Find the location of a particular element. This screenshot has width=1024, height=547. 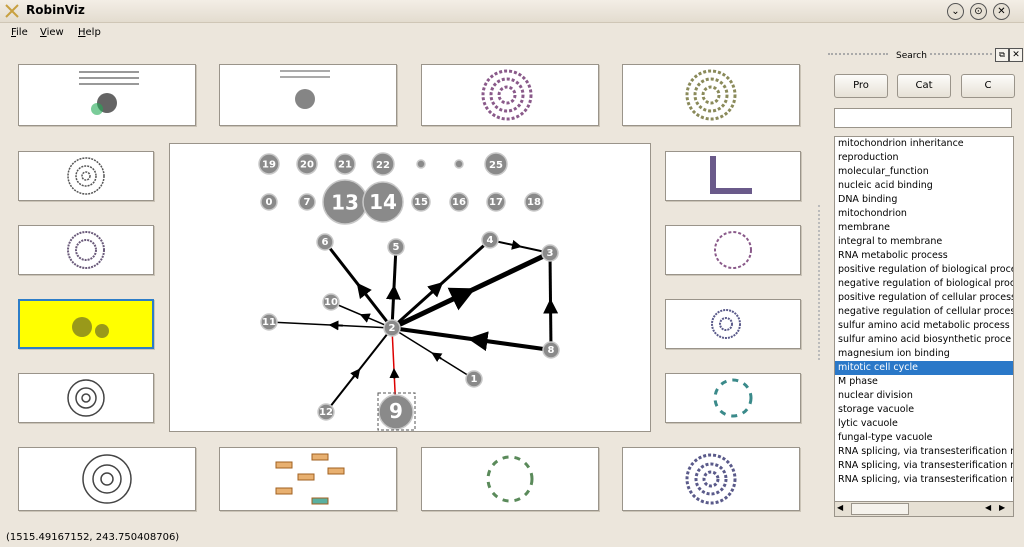

graph-node: 19 is located at coordinates (269, 164).